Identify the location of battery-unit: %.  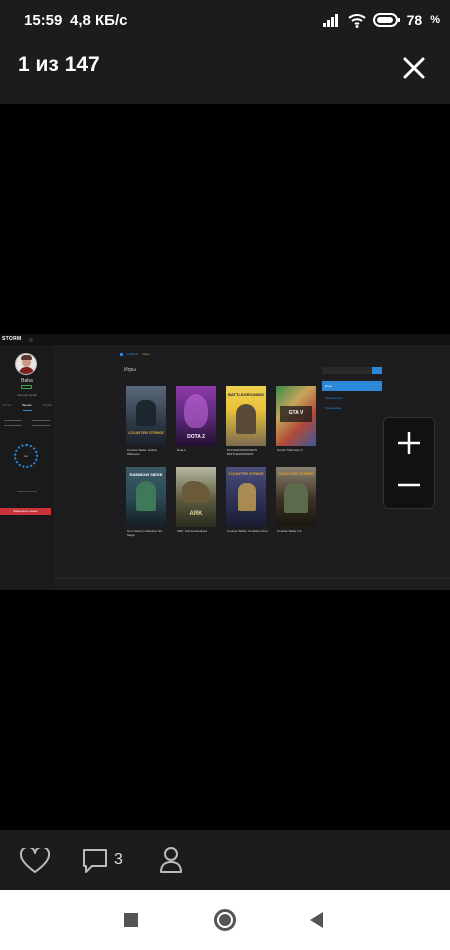
(435, 20).